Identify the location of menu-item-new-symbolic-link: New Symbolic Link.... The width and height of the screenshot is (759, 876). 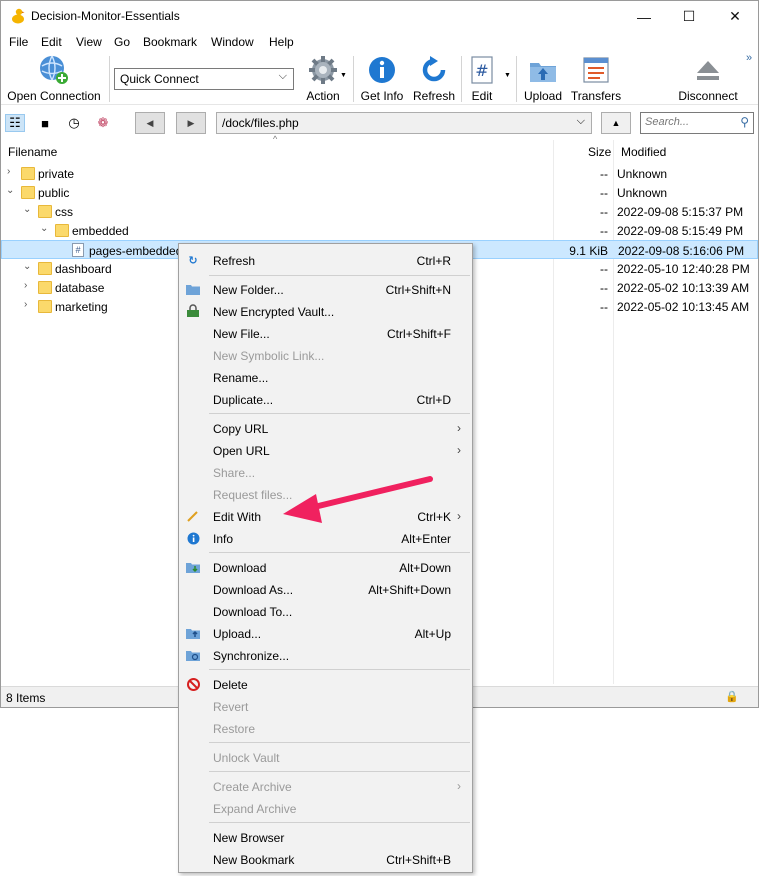
(325, 355).